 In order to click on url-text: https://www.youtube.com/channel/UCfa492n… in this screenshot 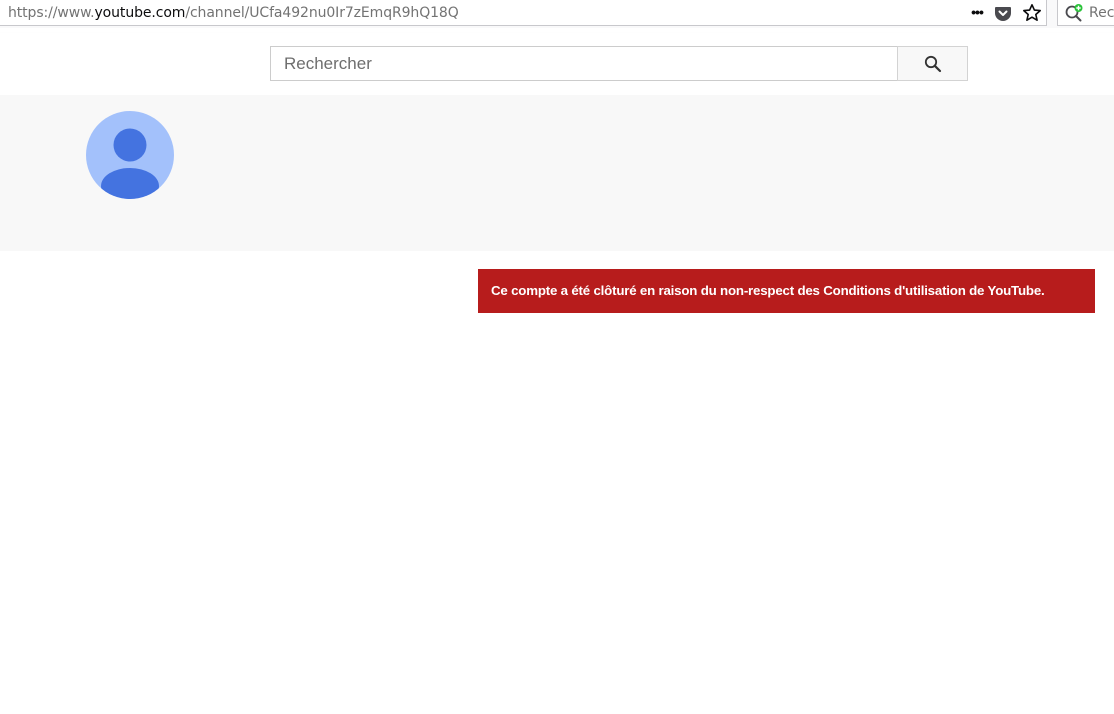, I will do `click(233, 13)`.